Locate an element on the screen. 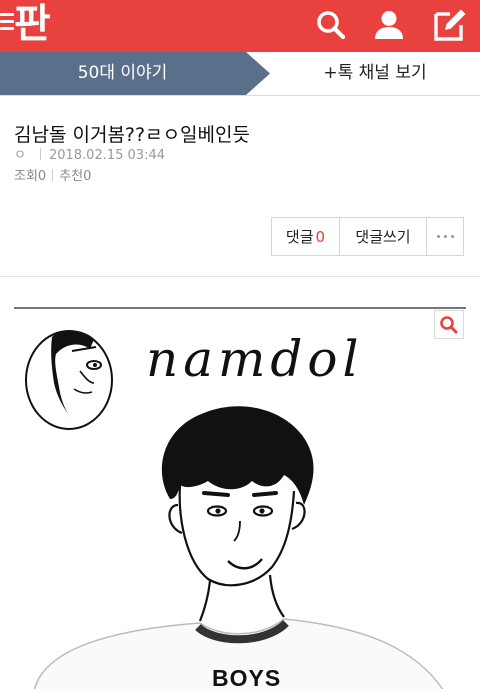 This screenshot has height=689, width=480. user-icon is located at coordinates (389, 25).